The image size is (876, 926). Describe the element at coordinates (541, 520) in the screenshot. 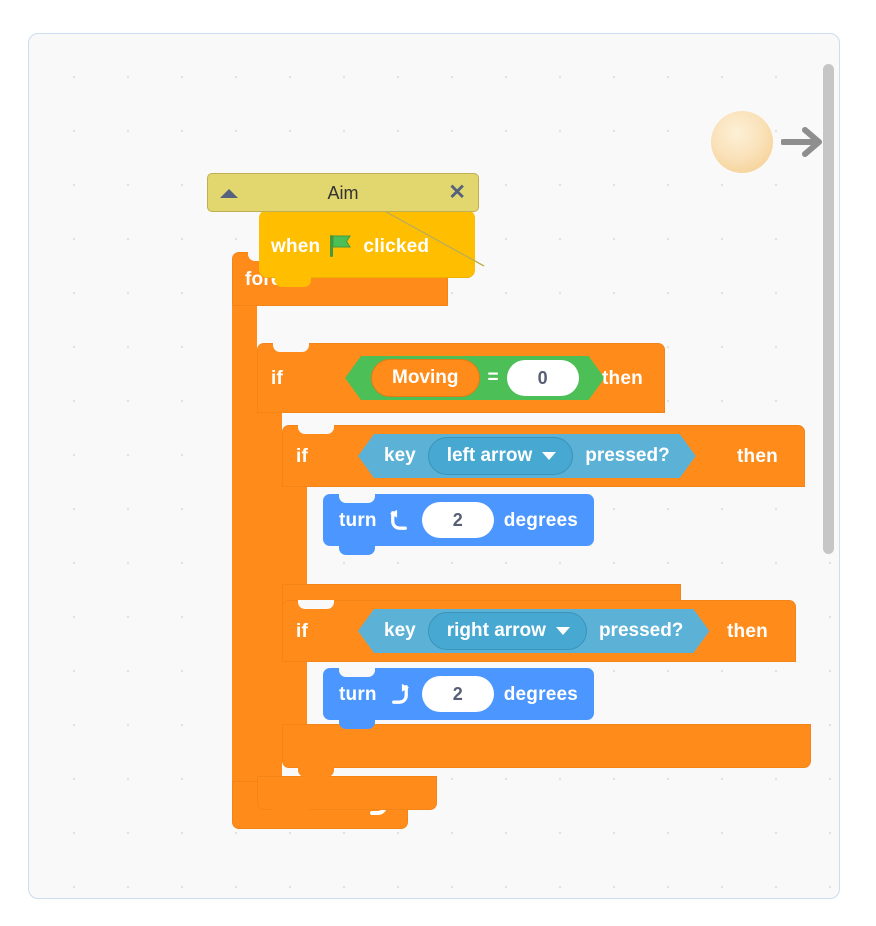

I see `turn-ccw-degrees-label: degrees` at that location.